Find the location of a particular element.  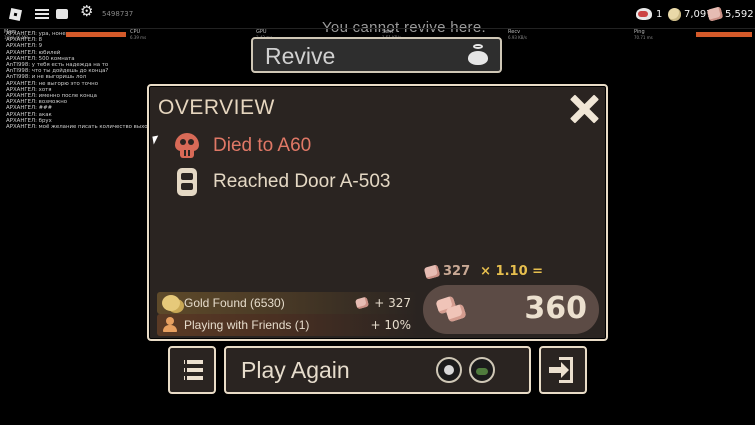

stat-ping: Ping 70.71 ms is located at coordinates (693, 35).